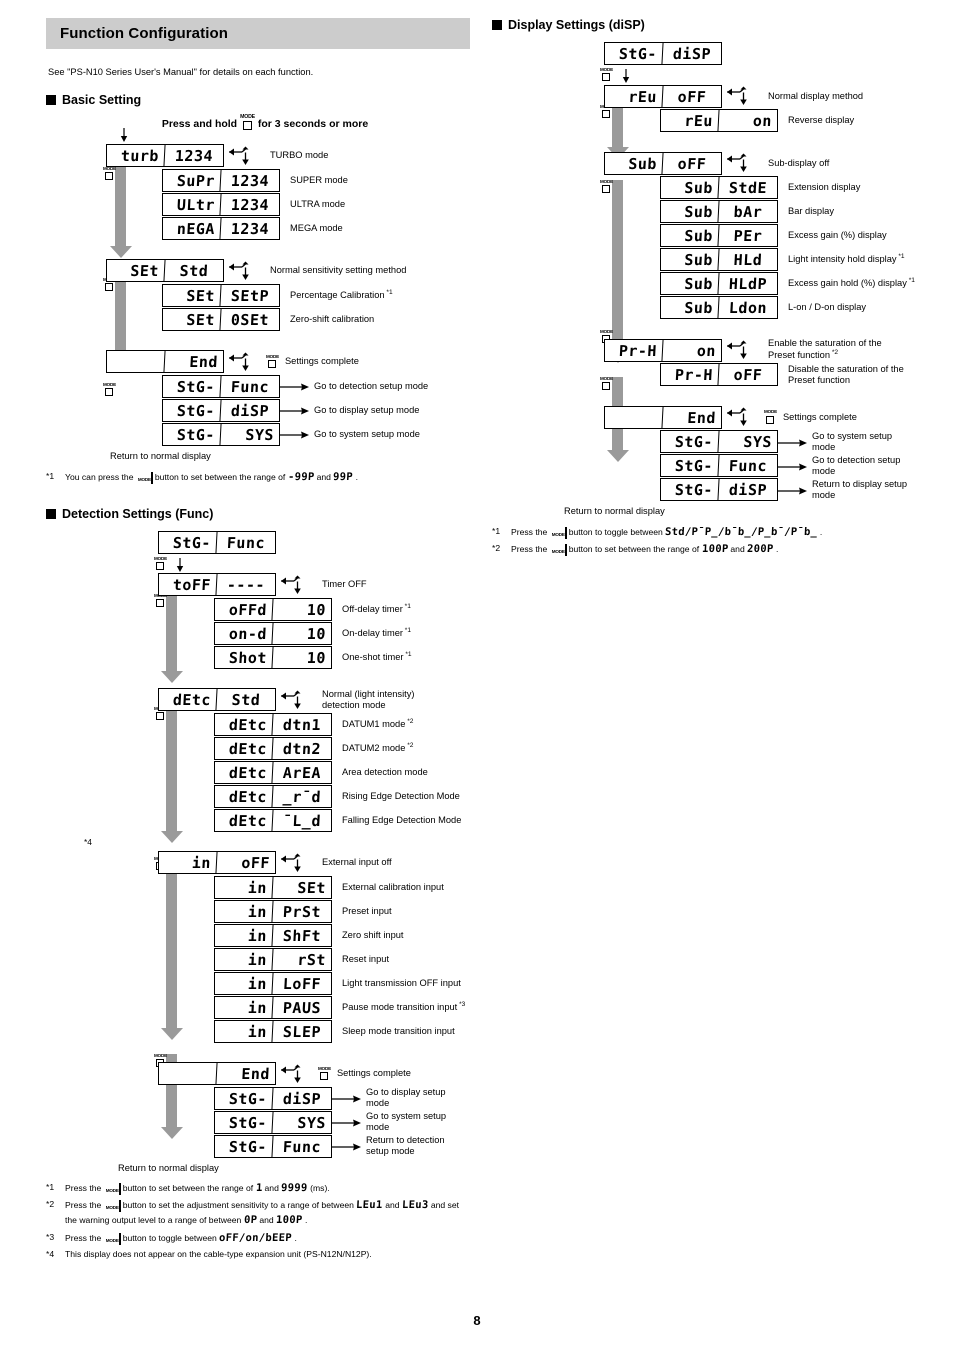 The image size is (954, 1350). I want to click on right-arrow-icon, so click(793, 442).